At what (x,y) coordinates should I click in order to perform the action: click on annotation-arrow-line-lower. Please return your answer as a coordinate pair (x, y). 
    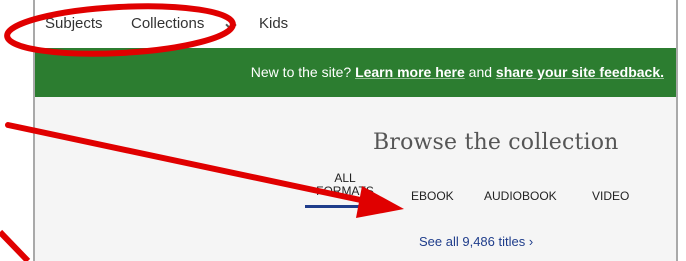
    Looking at the image, I should click on (15, 245).